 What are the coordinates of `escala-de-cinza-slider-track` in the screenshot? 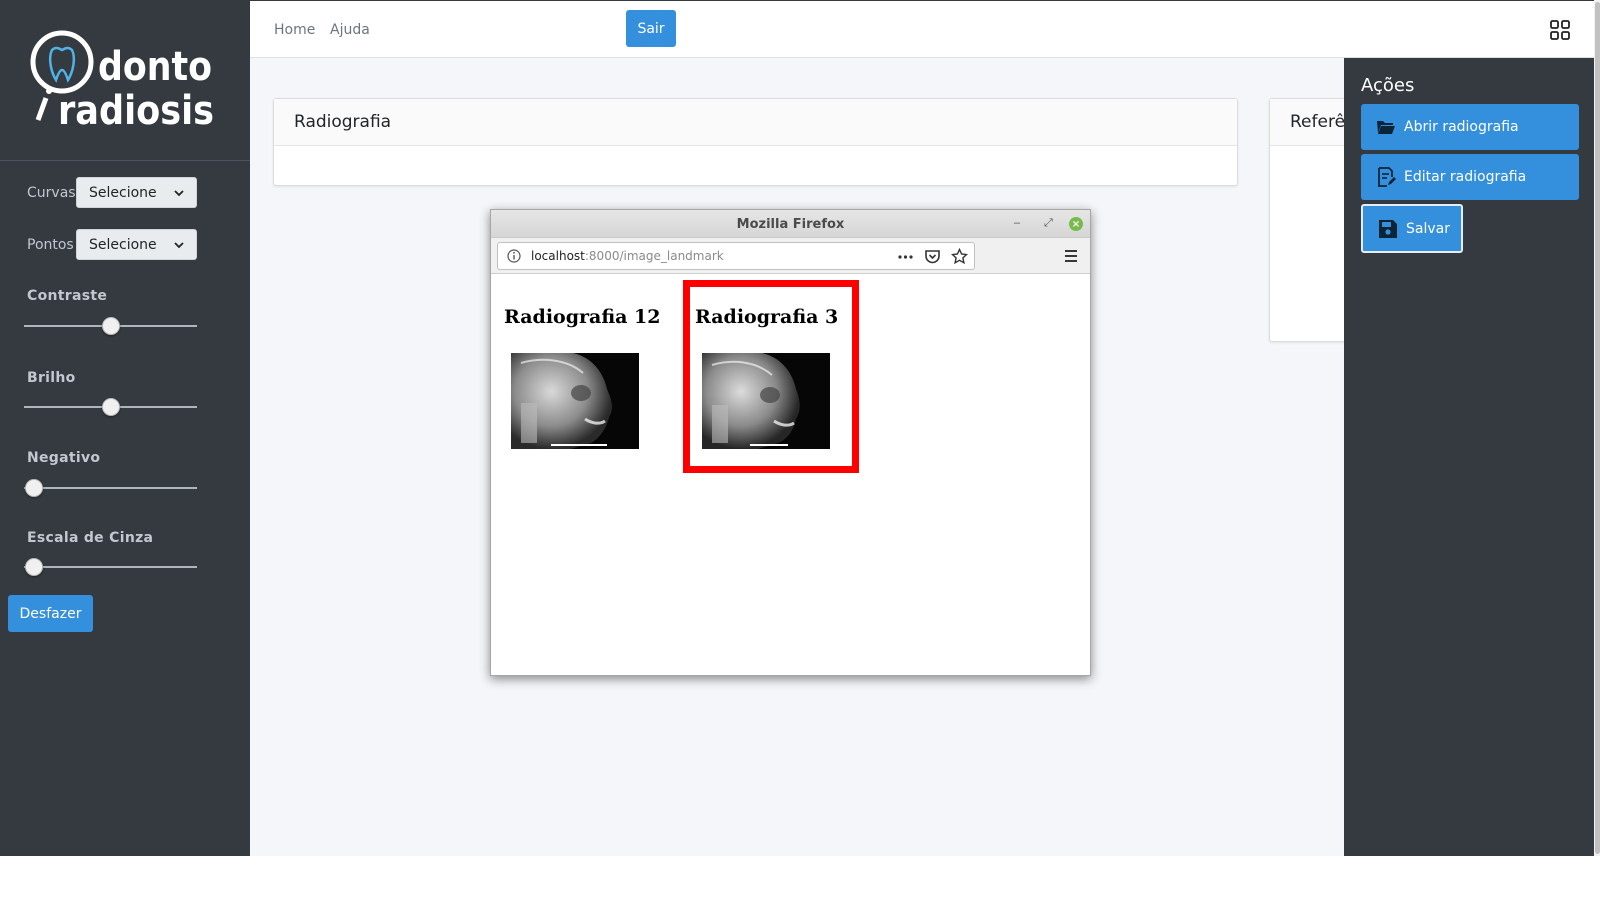 It's located at (110, 567).